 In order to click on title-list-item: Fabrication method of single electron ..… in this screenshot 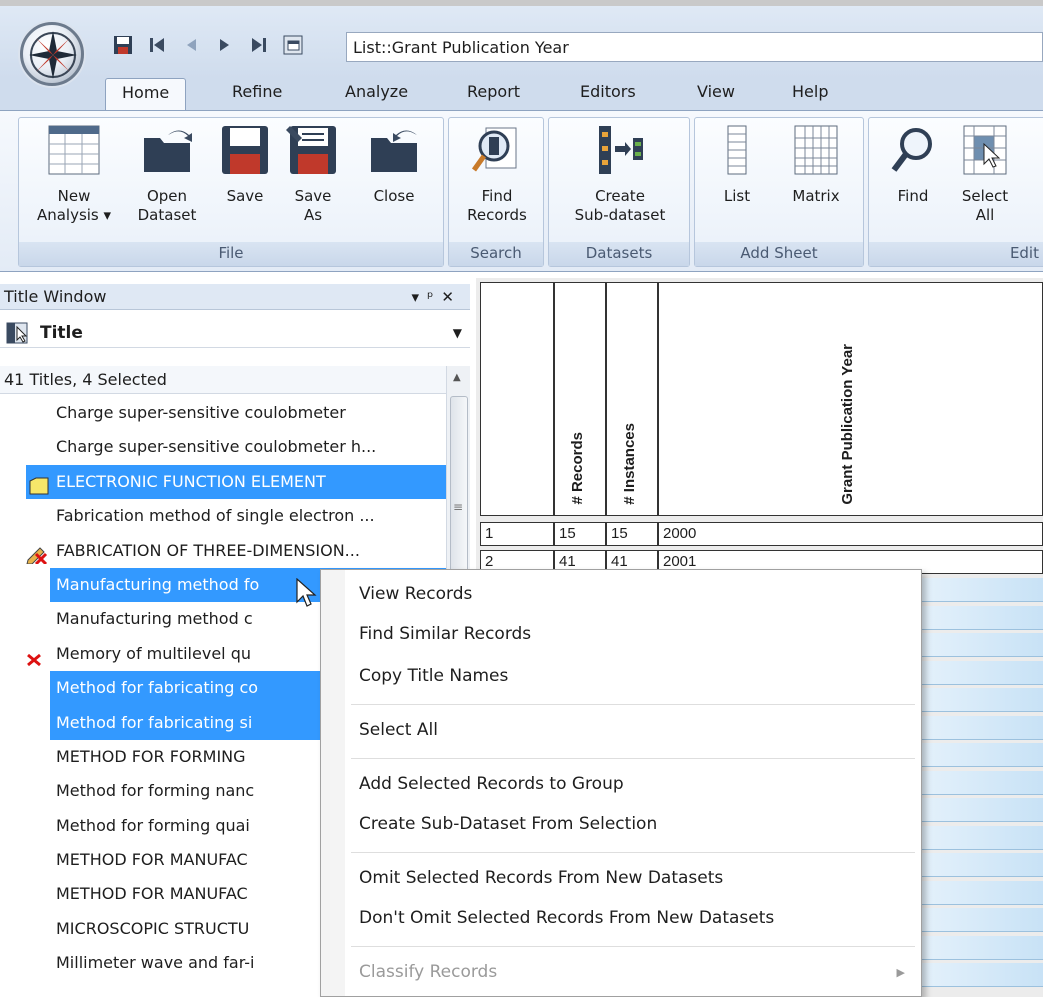, I will do `click(223, 516)`.